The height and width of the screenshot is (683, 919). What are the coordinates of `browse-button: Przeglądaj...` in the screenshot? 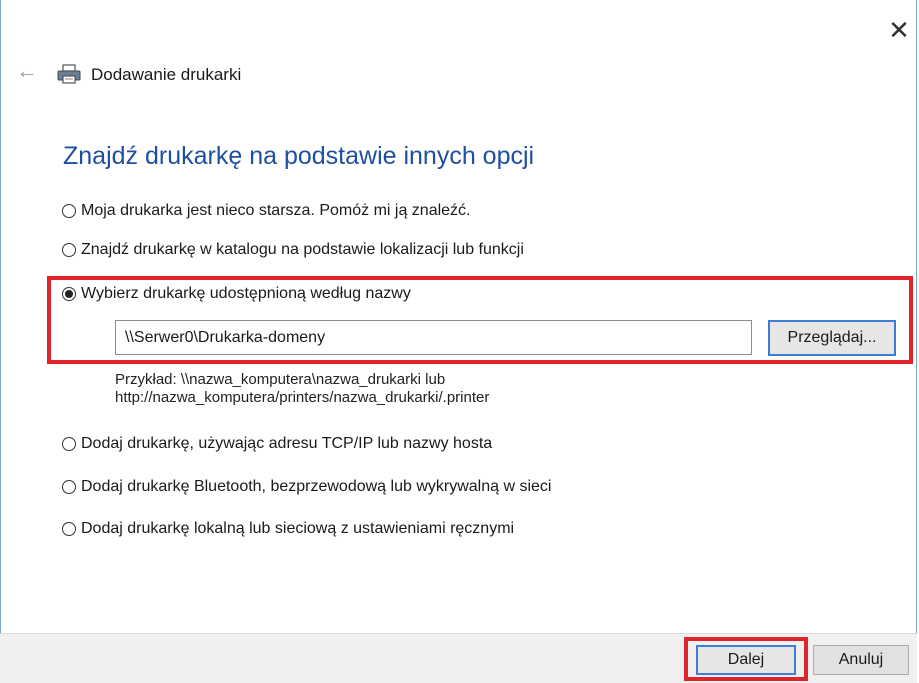 It's located at (832, 338).